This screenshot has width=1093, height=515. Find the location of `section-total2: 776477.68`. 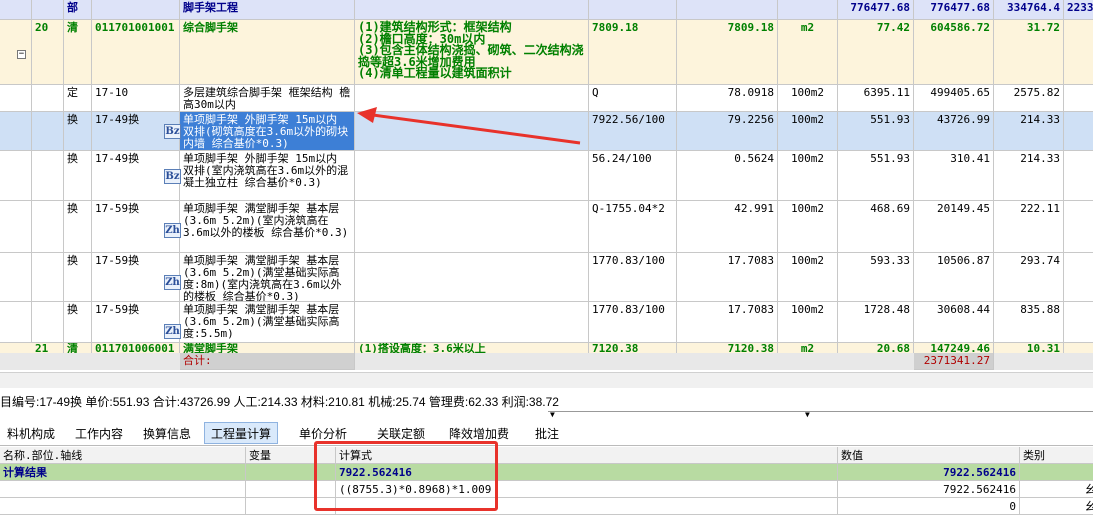

section-total2: 776477.68 is located at coordinates (954, 10).